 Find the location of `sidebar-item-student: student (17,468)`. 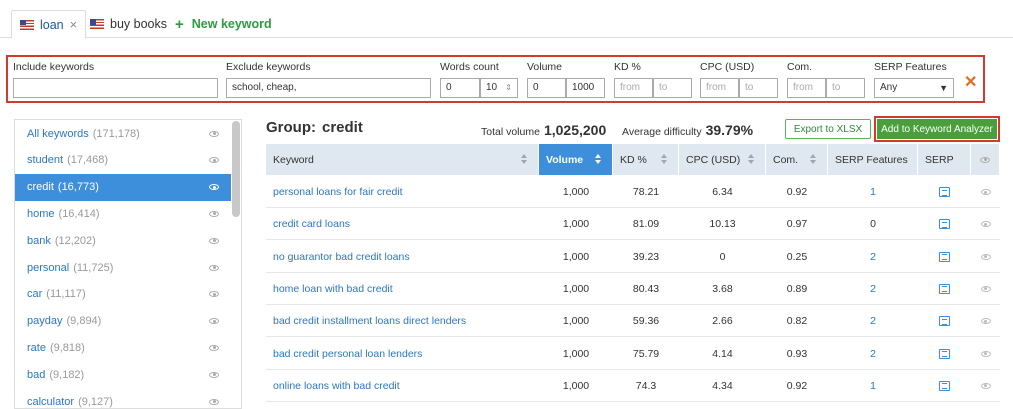

sidebar-item-student: student (17,468) is located at coordinates (123, 160).